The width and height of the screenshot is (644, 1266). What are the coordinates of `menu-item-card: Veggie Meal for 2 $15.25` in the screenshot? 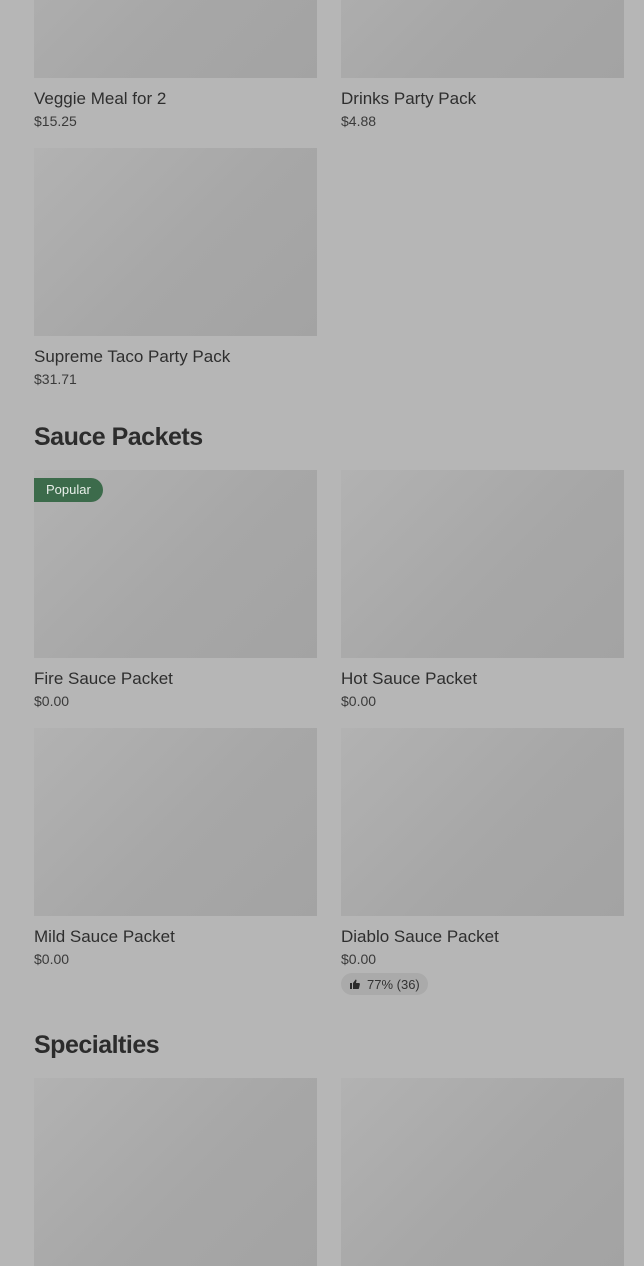 It's located at (175, 64).